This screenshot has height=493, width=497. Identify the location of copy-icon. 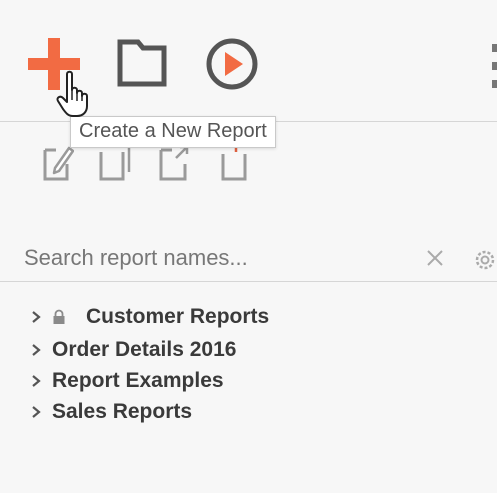
(115, 162).